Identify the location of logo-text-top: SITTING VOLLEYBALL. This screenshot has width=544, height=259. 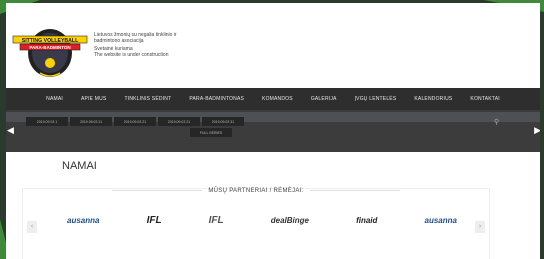
(50, 41).